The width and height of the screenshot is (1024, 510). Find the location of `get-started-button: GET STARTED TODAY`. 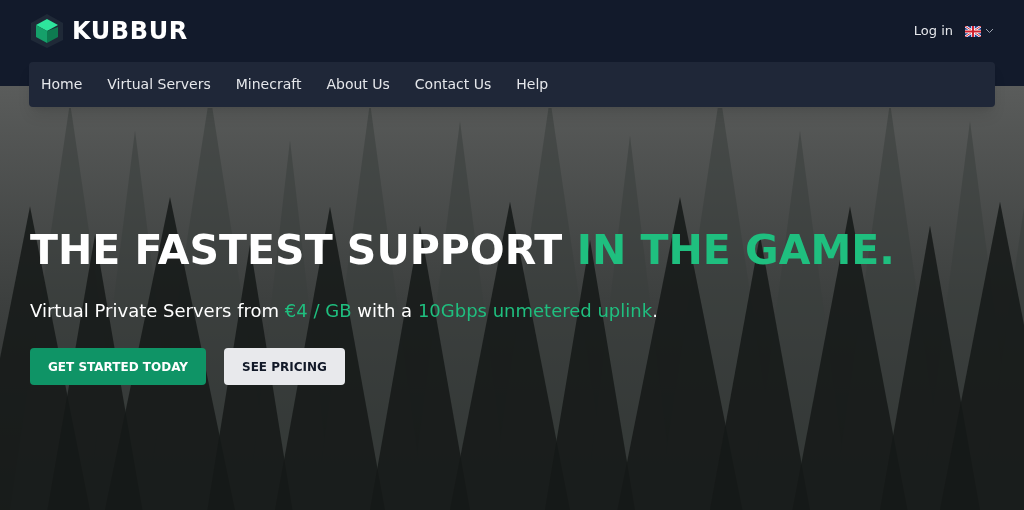

get-started-button: GET STARTED TODAY is located at coordinates (118, 366).